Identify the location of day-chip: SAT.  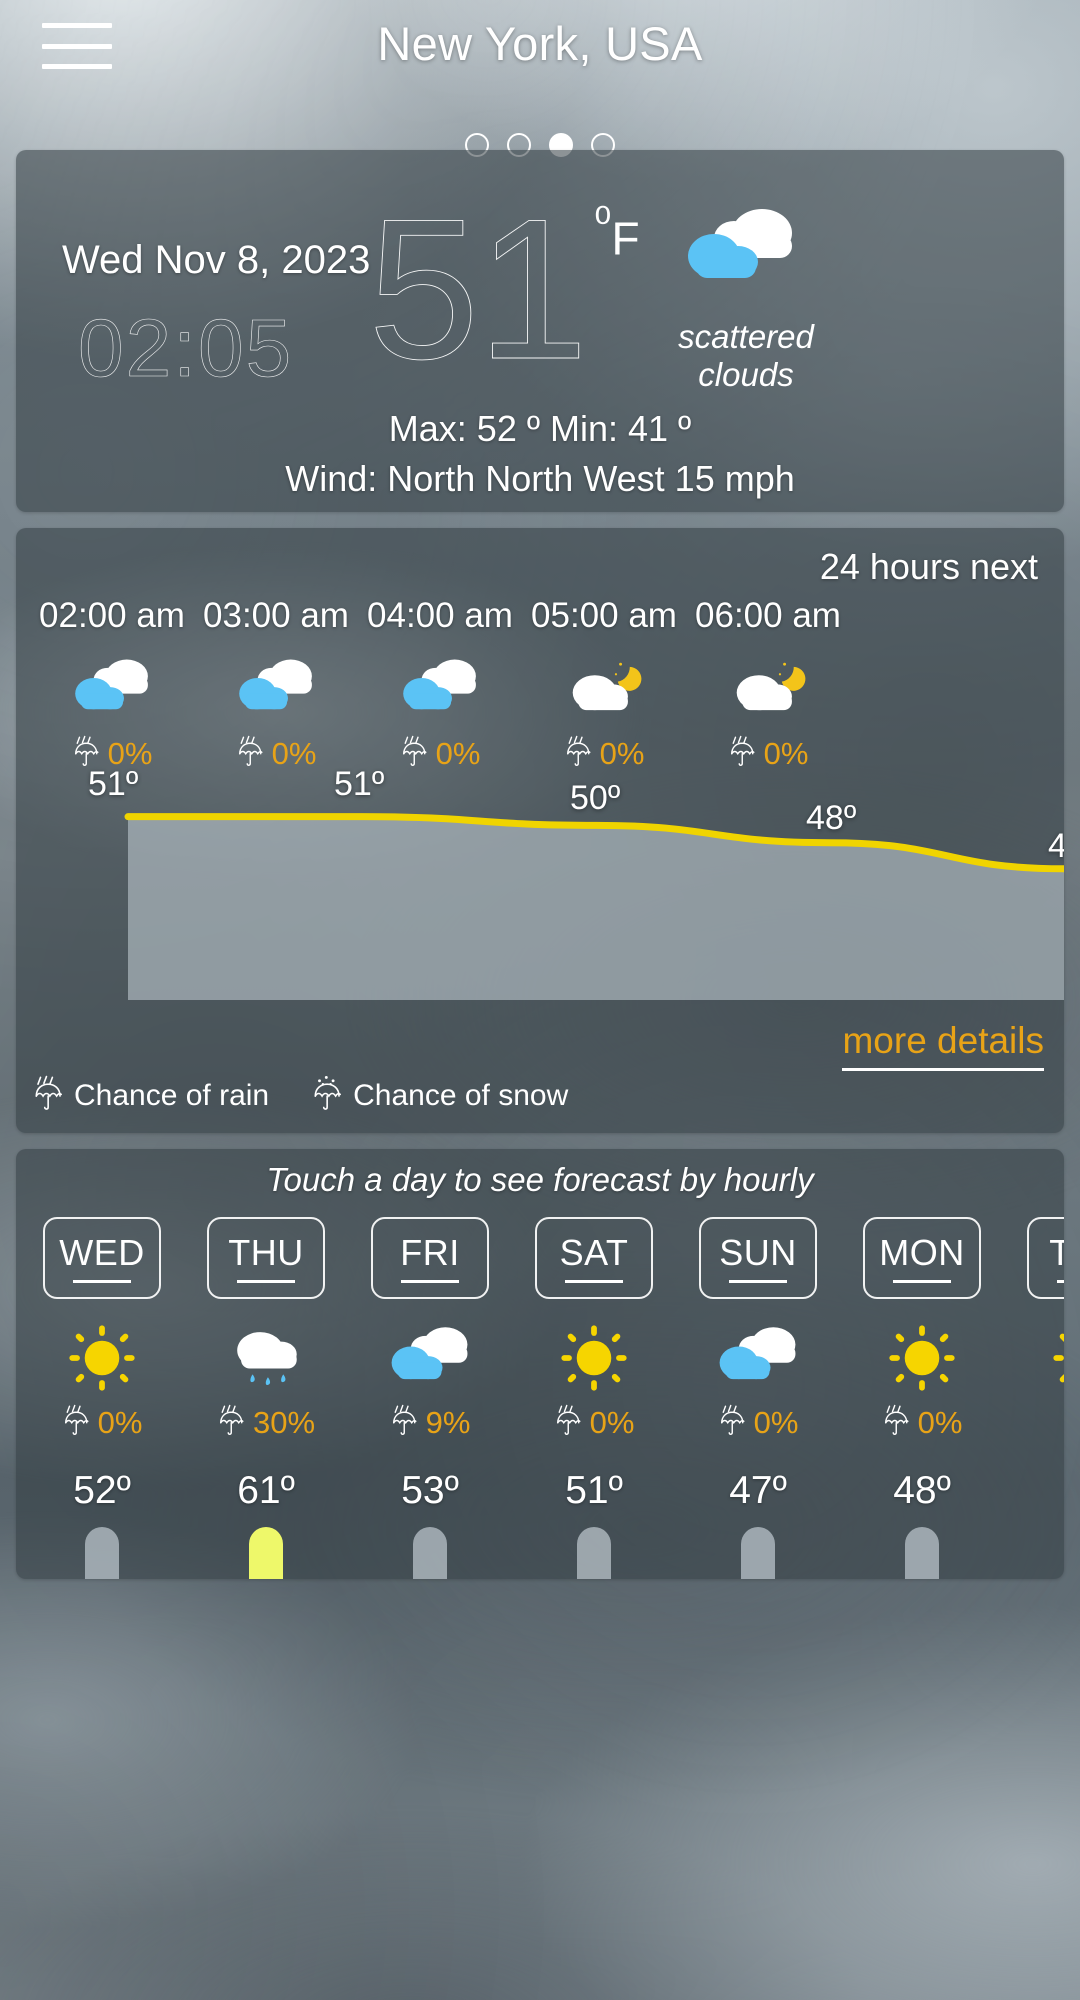
(594, 1258).